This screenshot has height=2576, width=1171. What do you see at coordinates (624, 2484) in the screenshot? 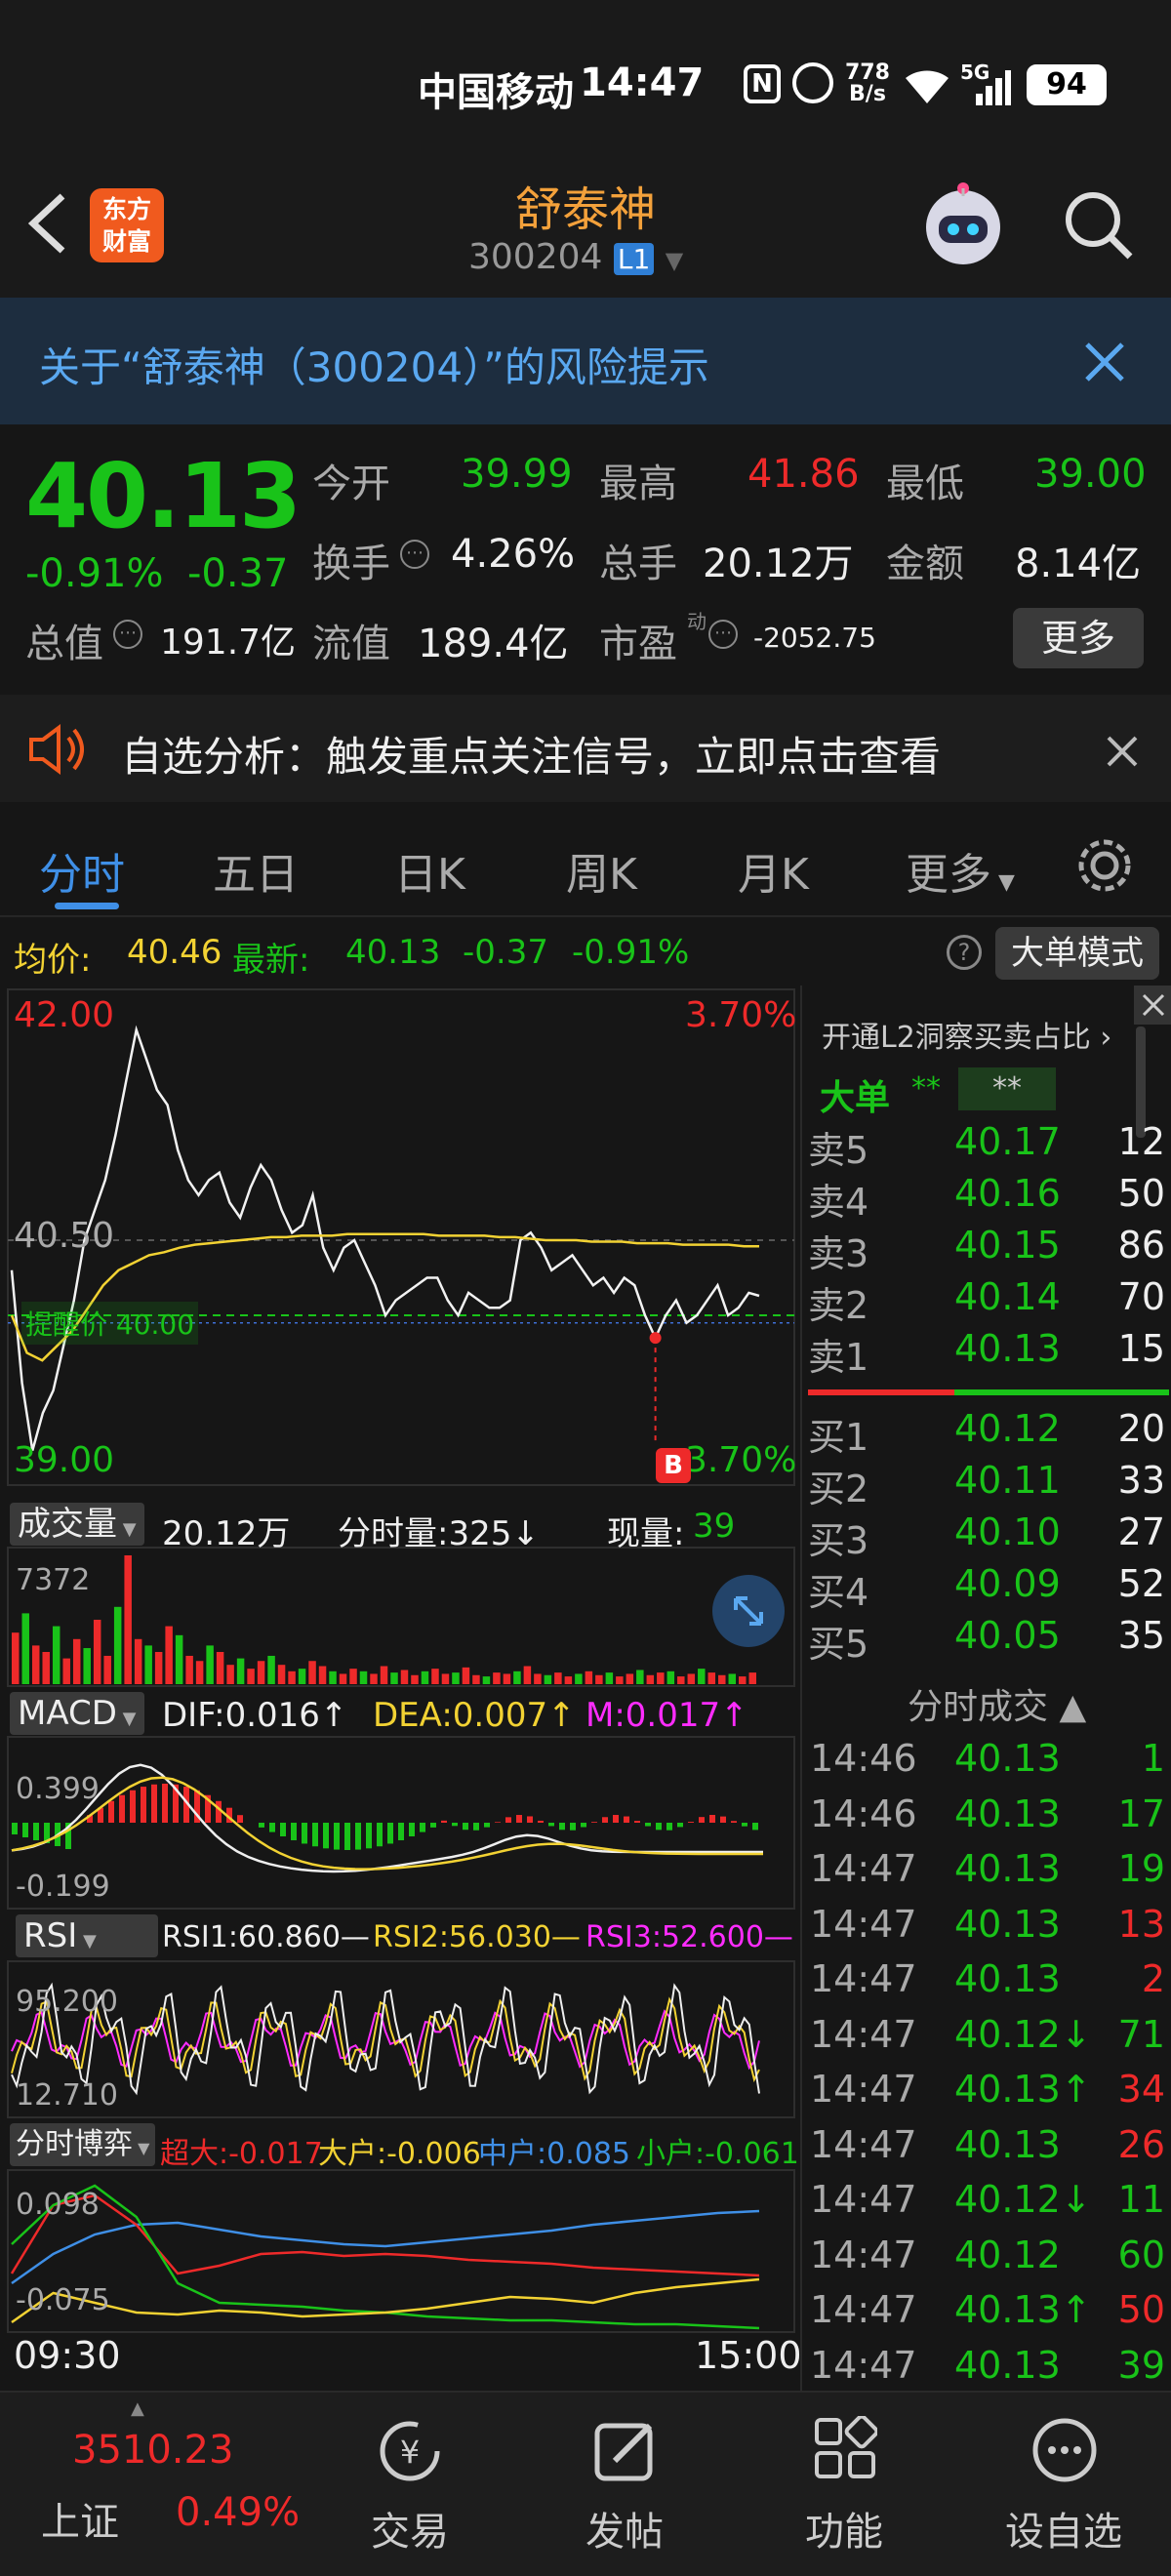
I see `nav-post: 发帖` at bounding box center [624, 2484].